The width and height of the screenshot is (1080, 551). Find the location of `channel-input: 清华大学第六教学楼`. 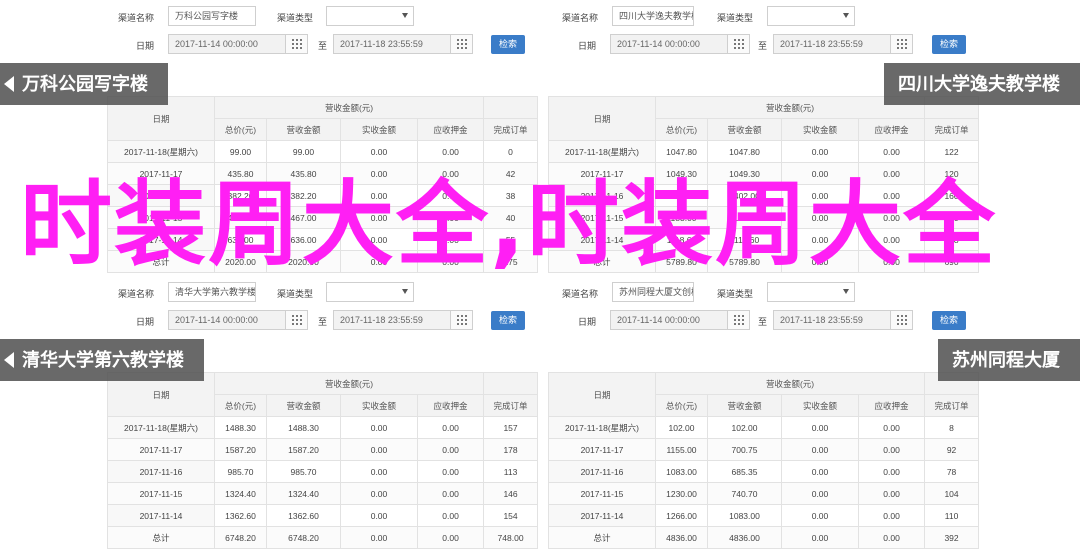

channel-input: 清华大学第六教学楼 is located at coordinates (212, 292).